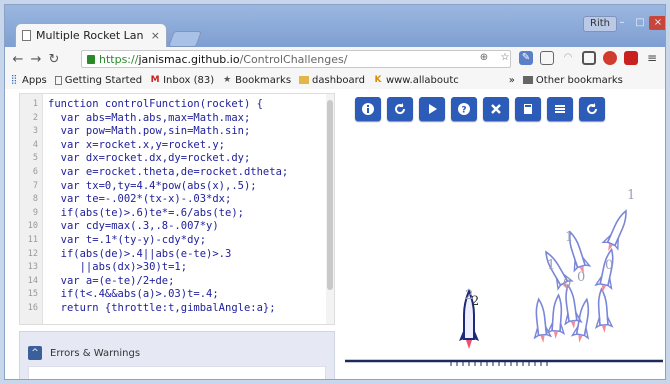 This screenshot has height=384, width=670. I want to click on bookmark-label: Getting Started, so click(103, 80).